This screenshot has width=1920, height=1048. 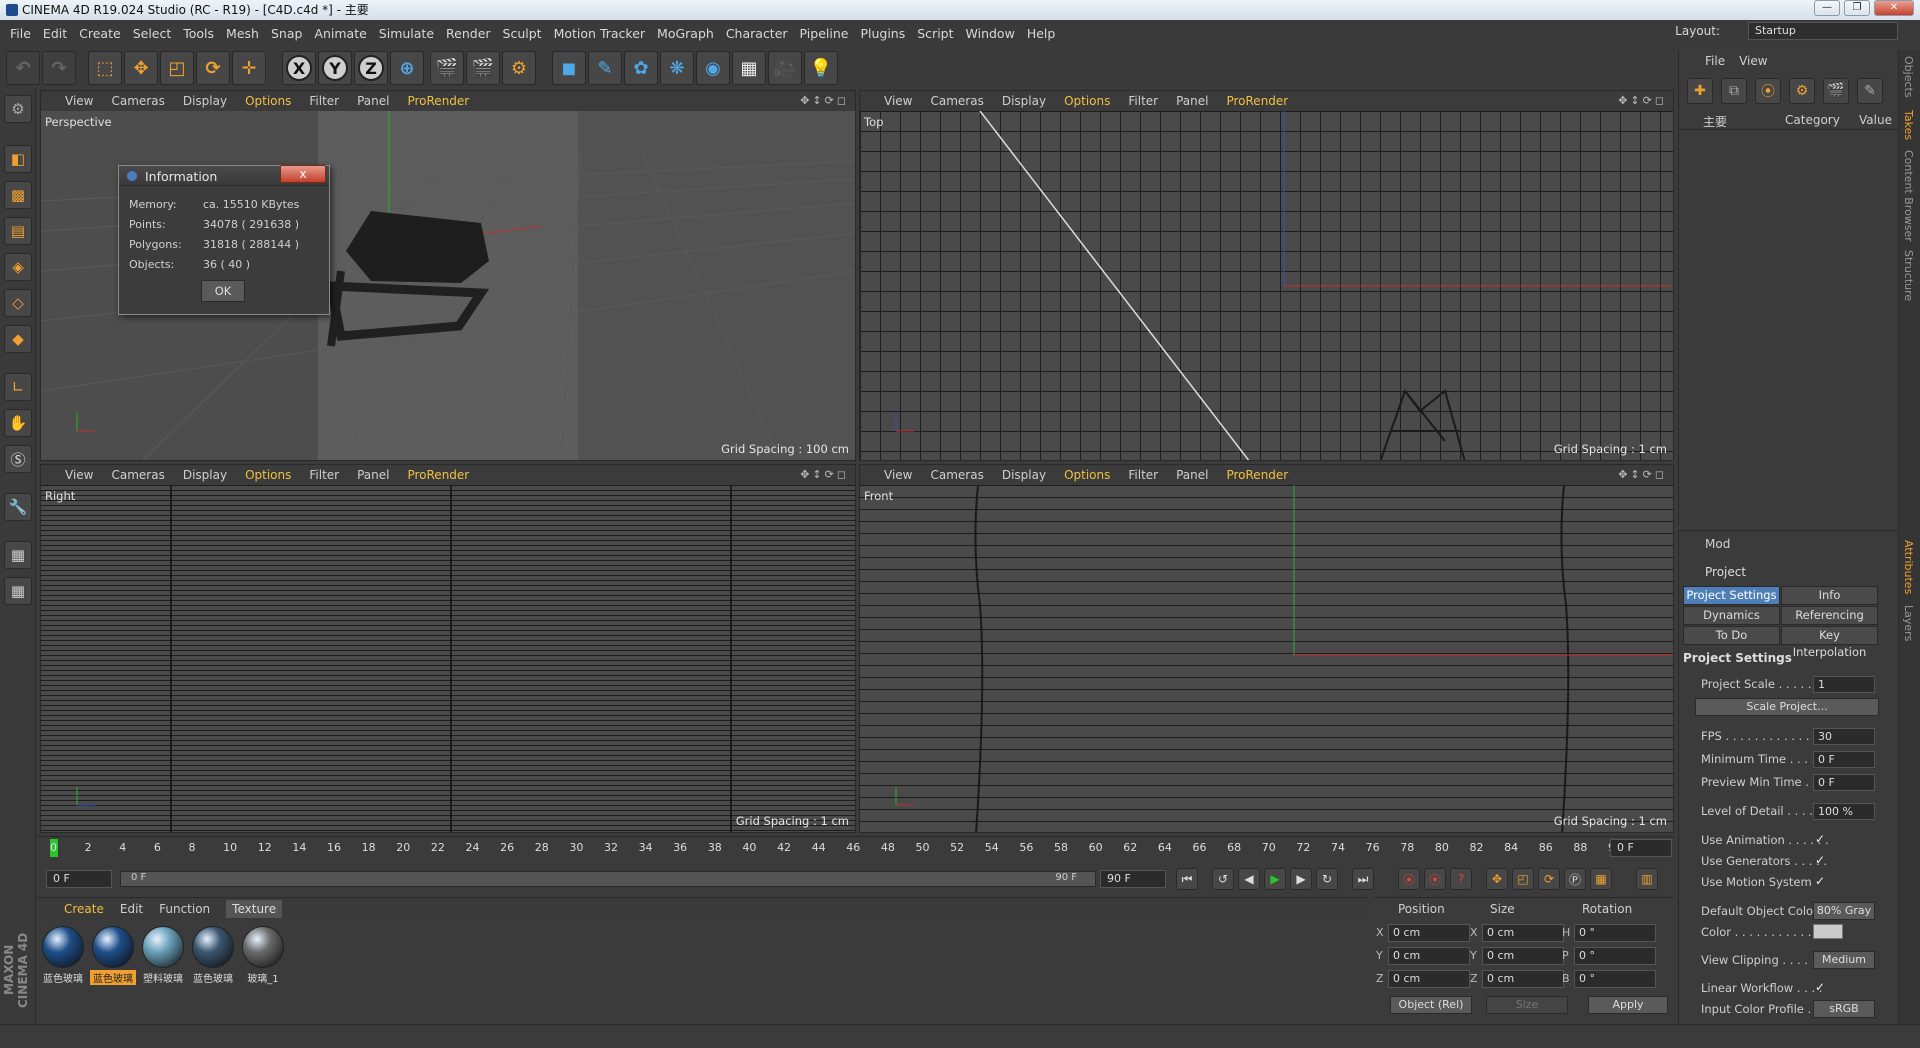 I want to click on render-settings-icon: ⚙, so click(x=519, y=68).